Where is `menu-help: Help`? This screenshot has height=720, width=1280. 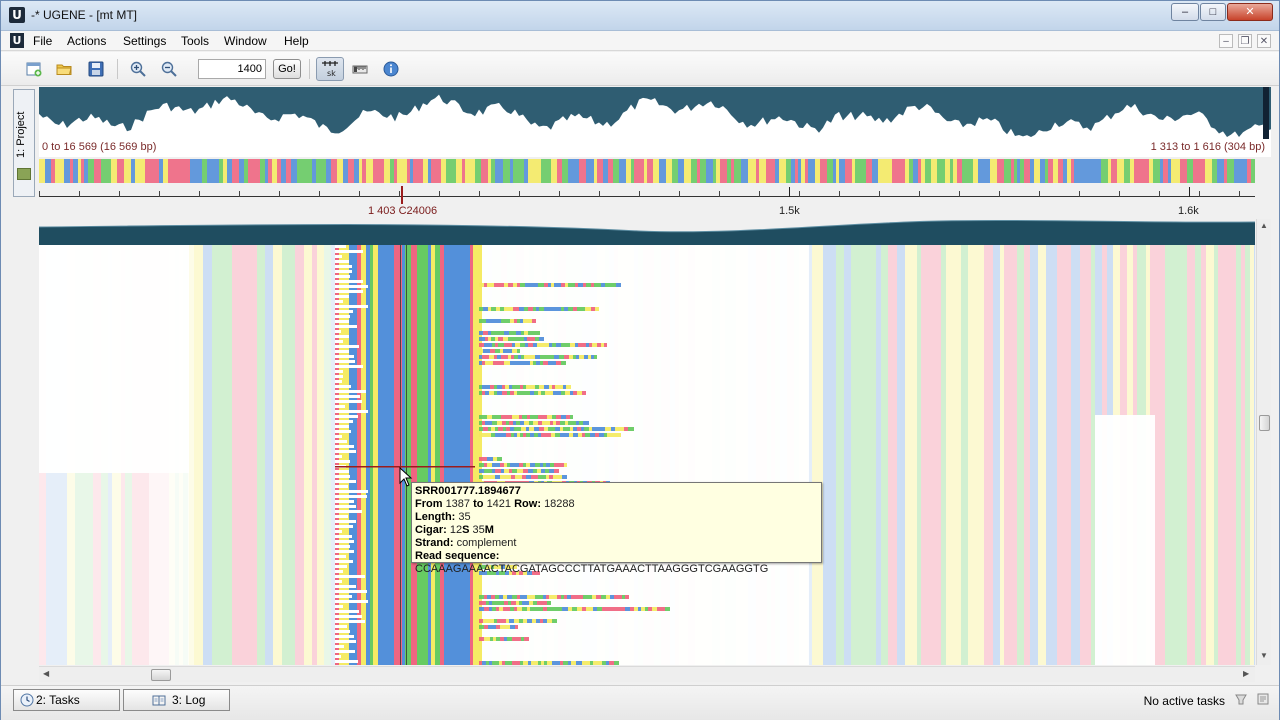
menu-help: Help is located at coordinates (296, 41).